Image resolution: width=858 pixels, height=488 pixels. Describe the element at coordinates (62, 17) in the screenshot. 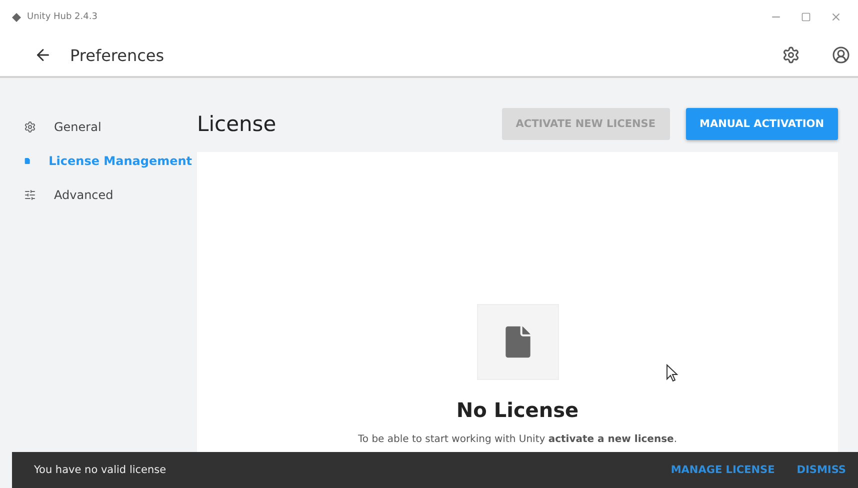

I see `window-title: Unity Hub 2.4.3` at that location.